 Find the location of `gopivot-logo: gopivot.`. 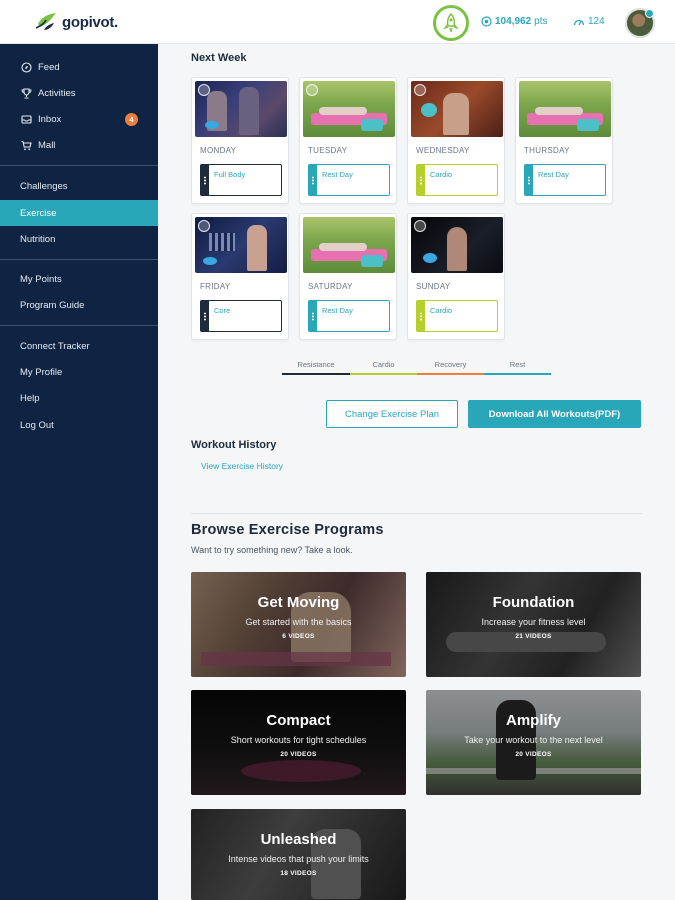

gopivot-logo: gopivot. is located at coordinates (76, 22).